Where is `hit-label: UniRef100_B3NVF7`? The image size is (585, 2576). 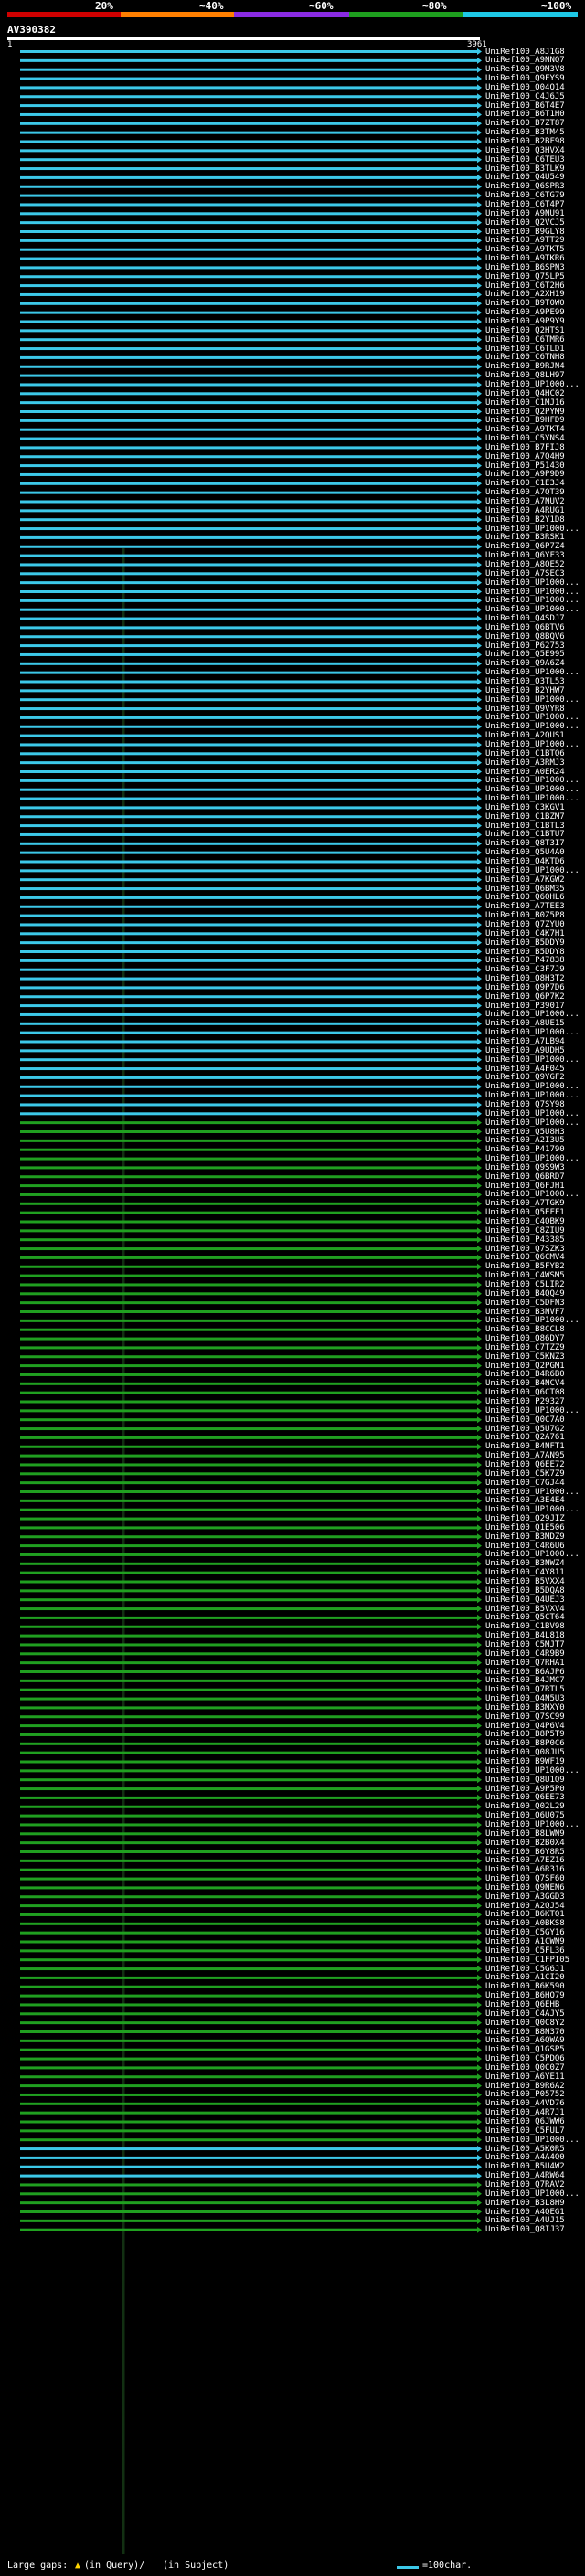 hit-label: UniRef100_B3NVF7 is located at coordinates (525, 1312).